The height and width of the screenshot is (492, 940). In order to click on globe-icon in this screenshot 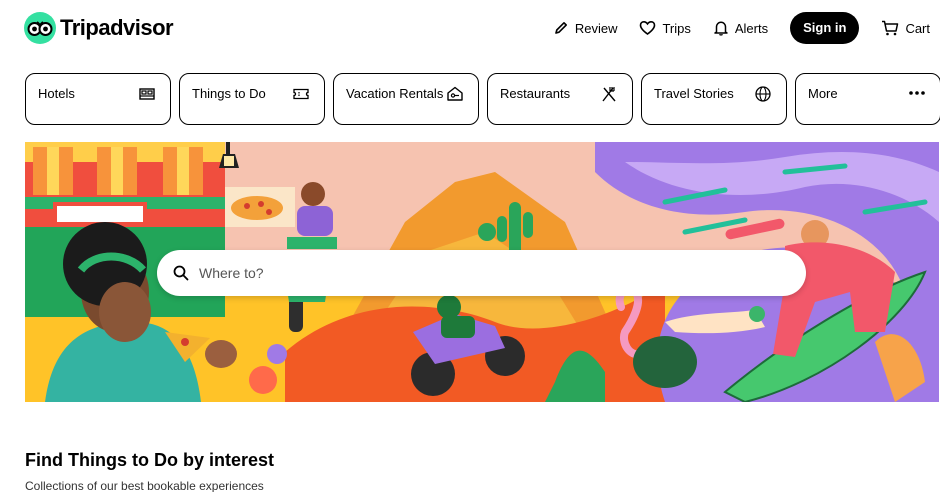, I will do `click(763, 94)`.